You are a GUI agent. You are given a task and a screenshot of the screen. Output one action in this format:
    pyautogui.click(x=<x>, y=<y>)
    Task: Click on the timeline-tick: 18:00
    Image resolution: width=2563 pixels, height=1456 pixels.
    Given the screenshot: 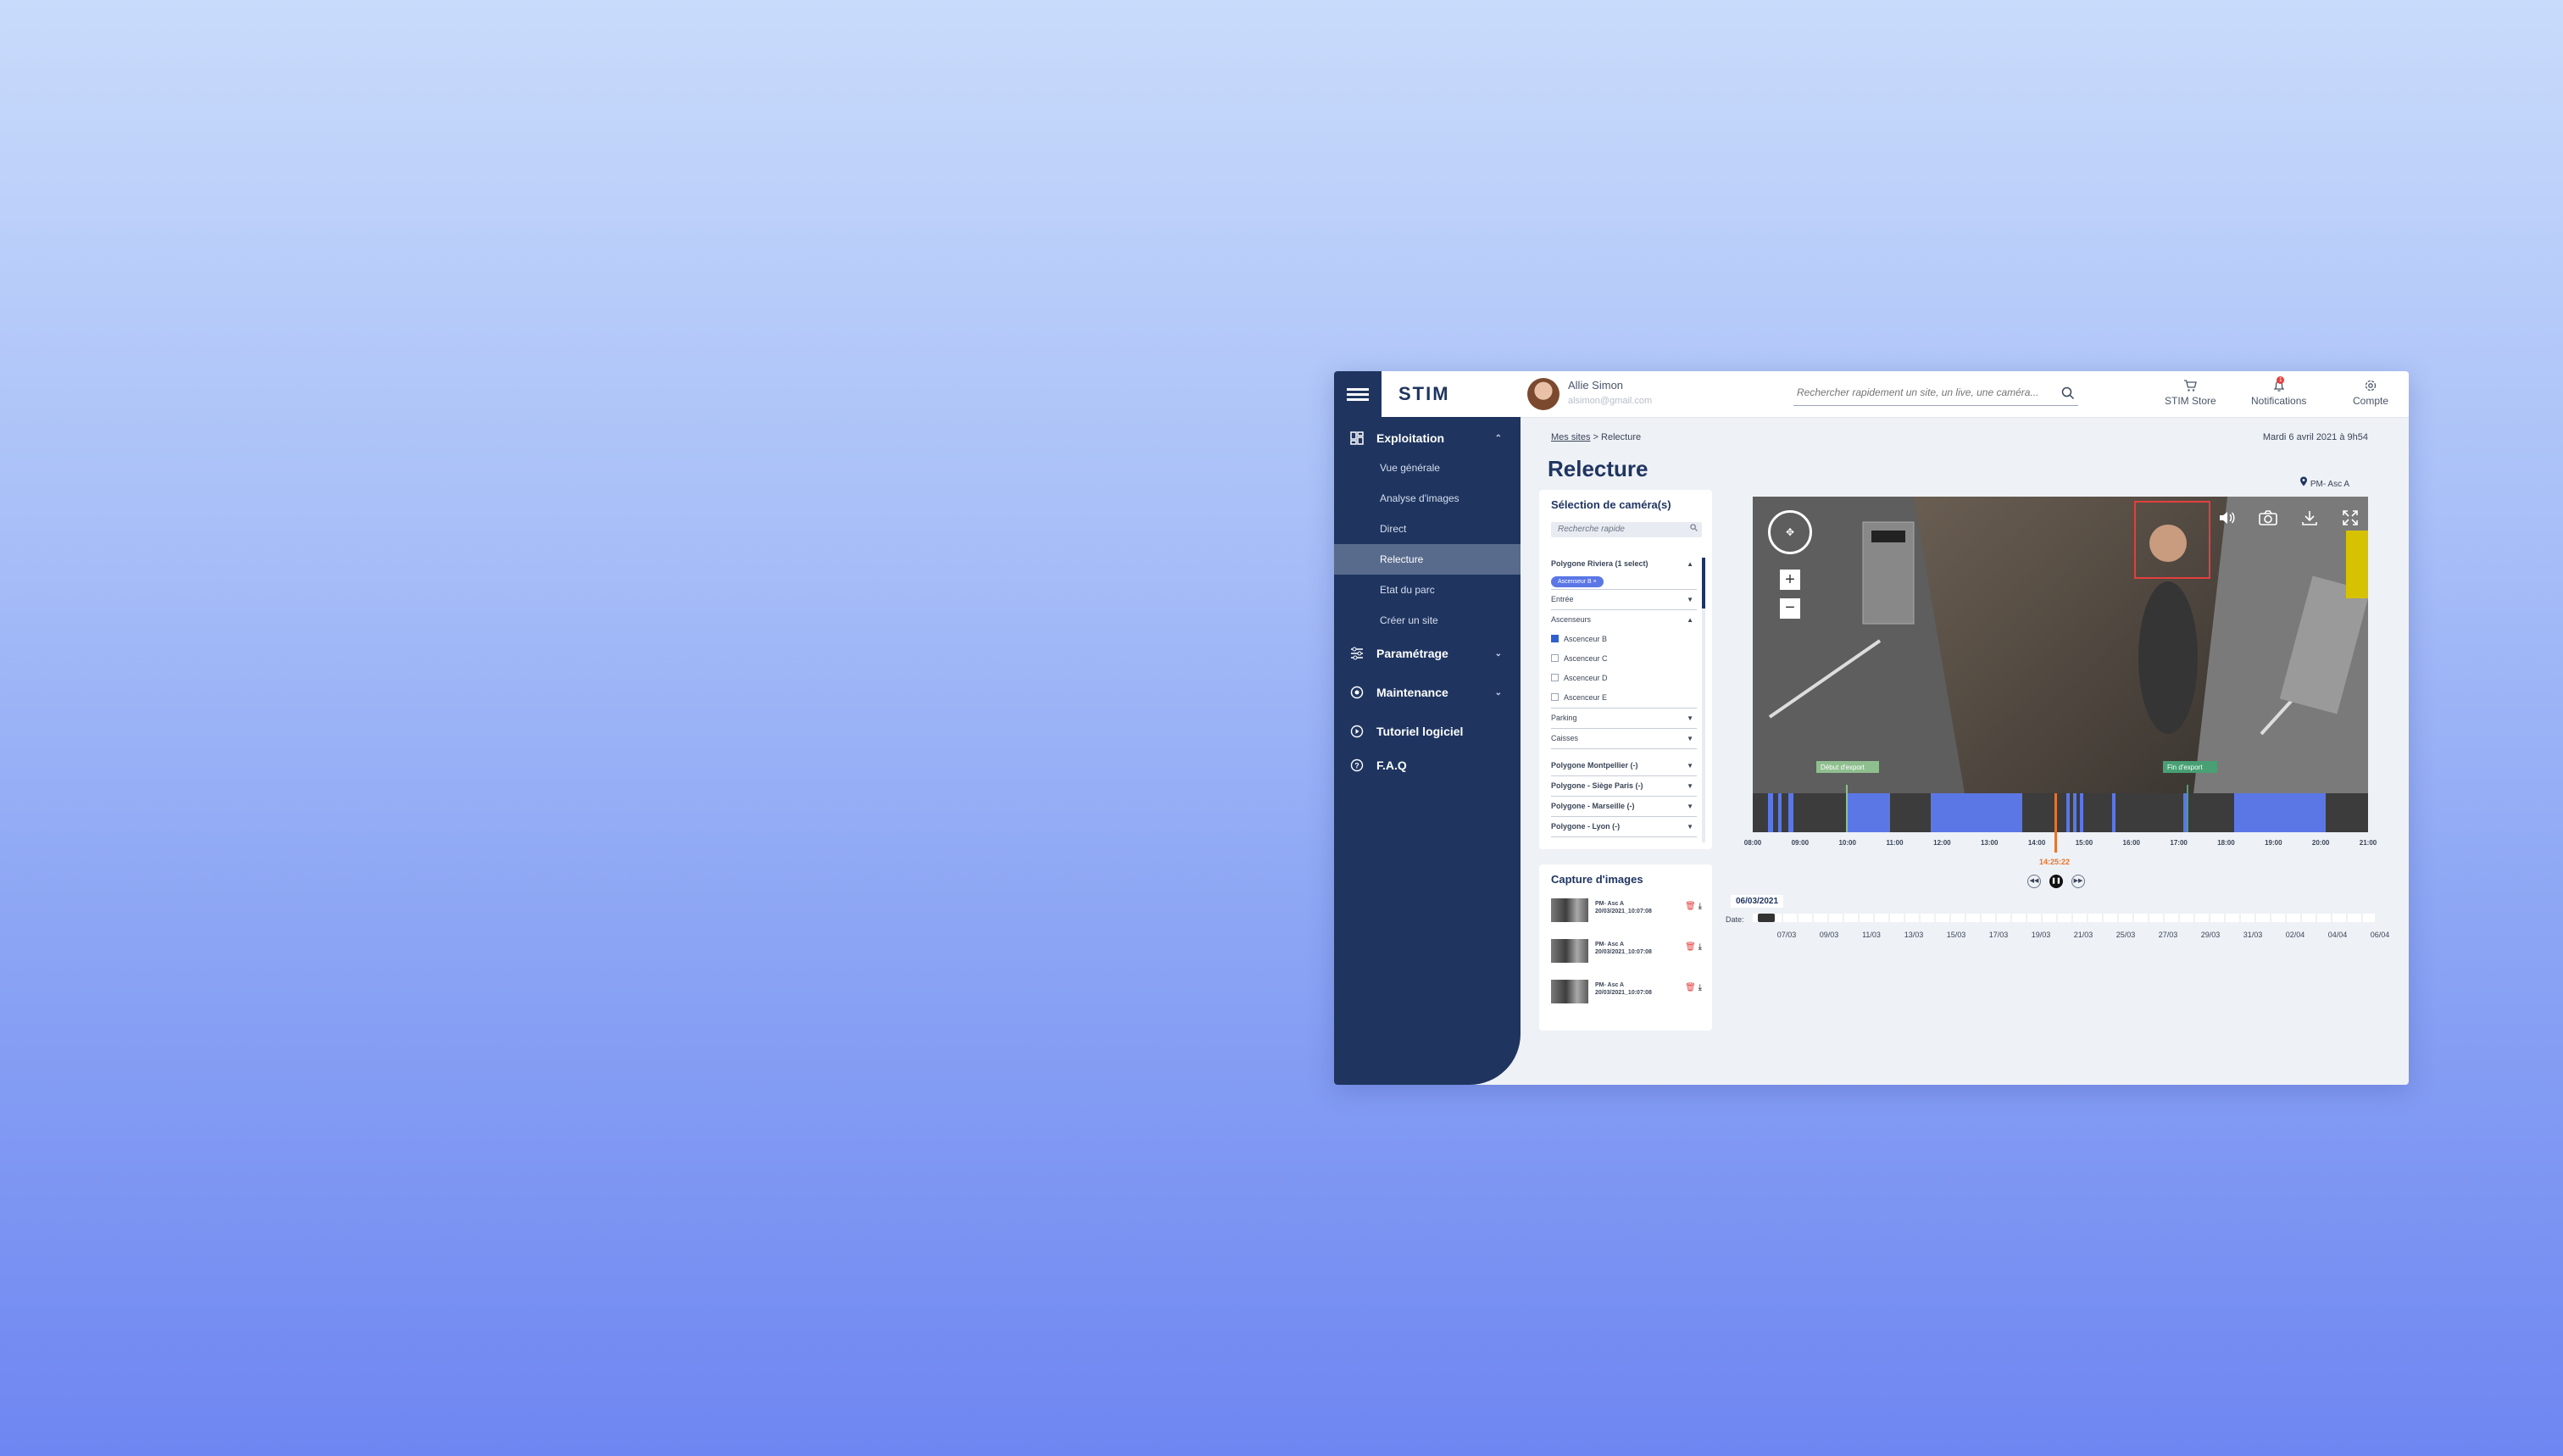 What is the action you would take?
    pyautogui.click(x=2226, y=843)
    